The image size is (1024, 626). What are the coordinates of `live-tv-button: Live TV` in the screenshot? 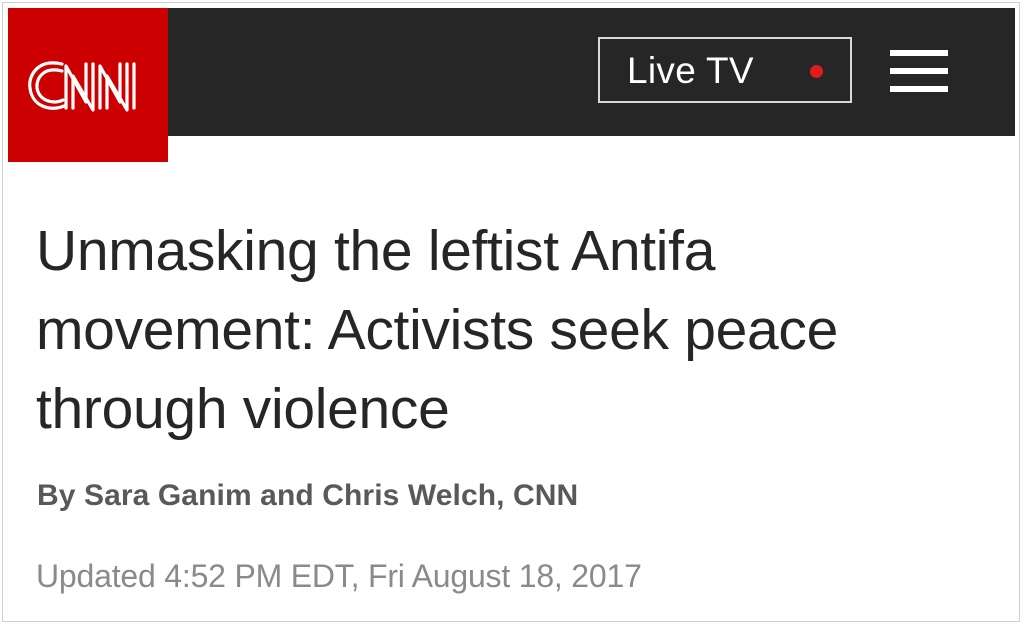 It's located at (725, 70).